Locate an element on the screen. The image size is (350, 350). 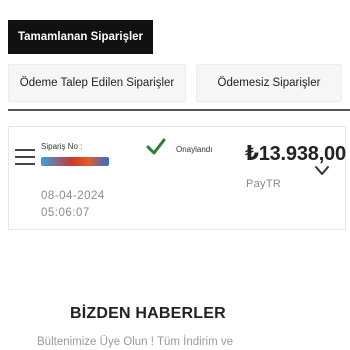
chevron-down-icon is located at coordinates (322, 171).